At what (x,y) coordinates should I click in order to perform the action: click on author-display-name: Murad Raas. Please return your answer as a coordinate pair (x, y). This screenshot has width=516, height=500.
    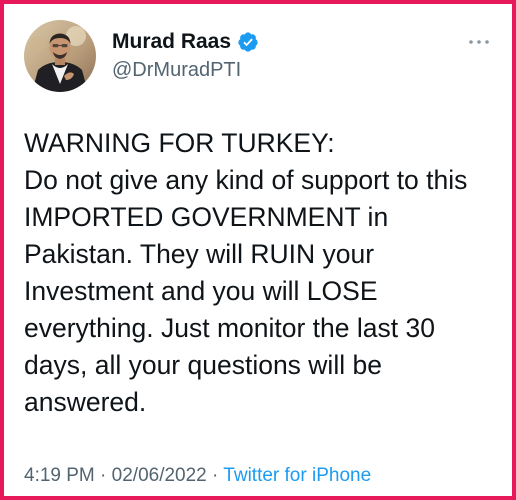
    Looking at the image, I should click on (171, 42).